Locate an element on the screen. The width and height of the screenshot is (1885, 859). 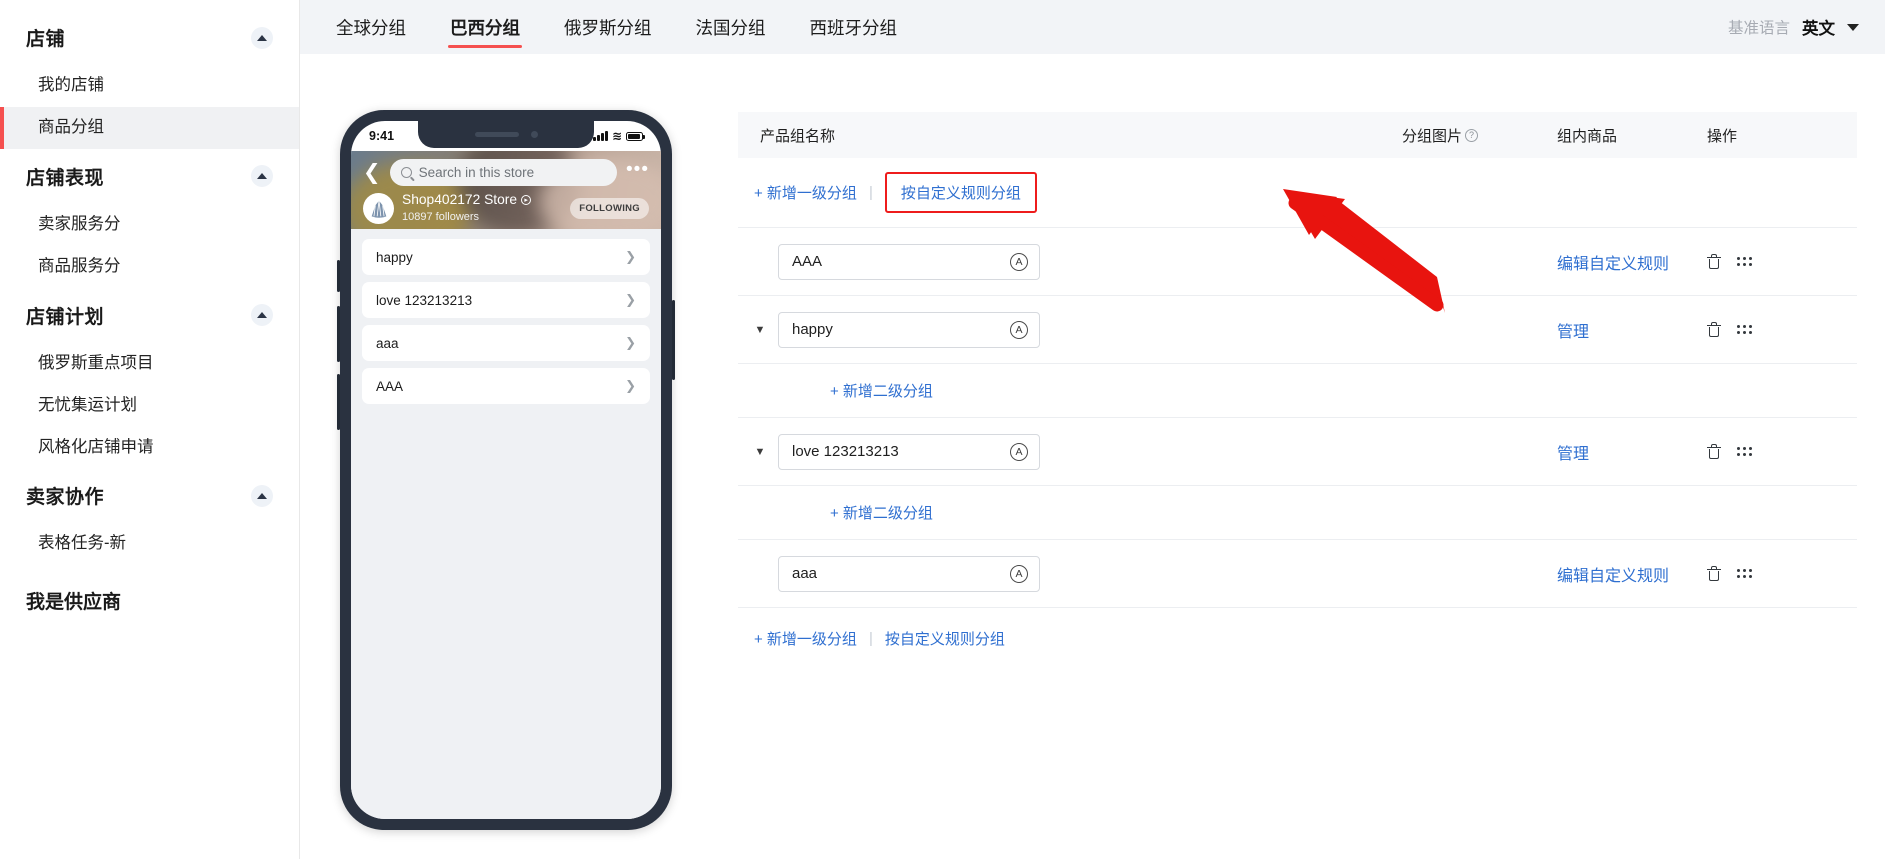
row-goods-cell: 编辑自定义规则 is located at coordinates (1632, 574).